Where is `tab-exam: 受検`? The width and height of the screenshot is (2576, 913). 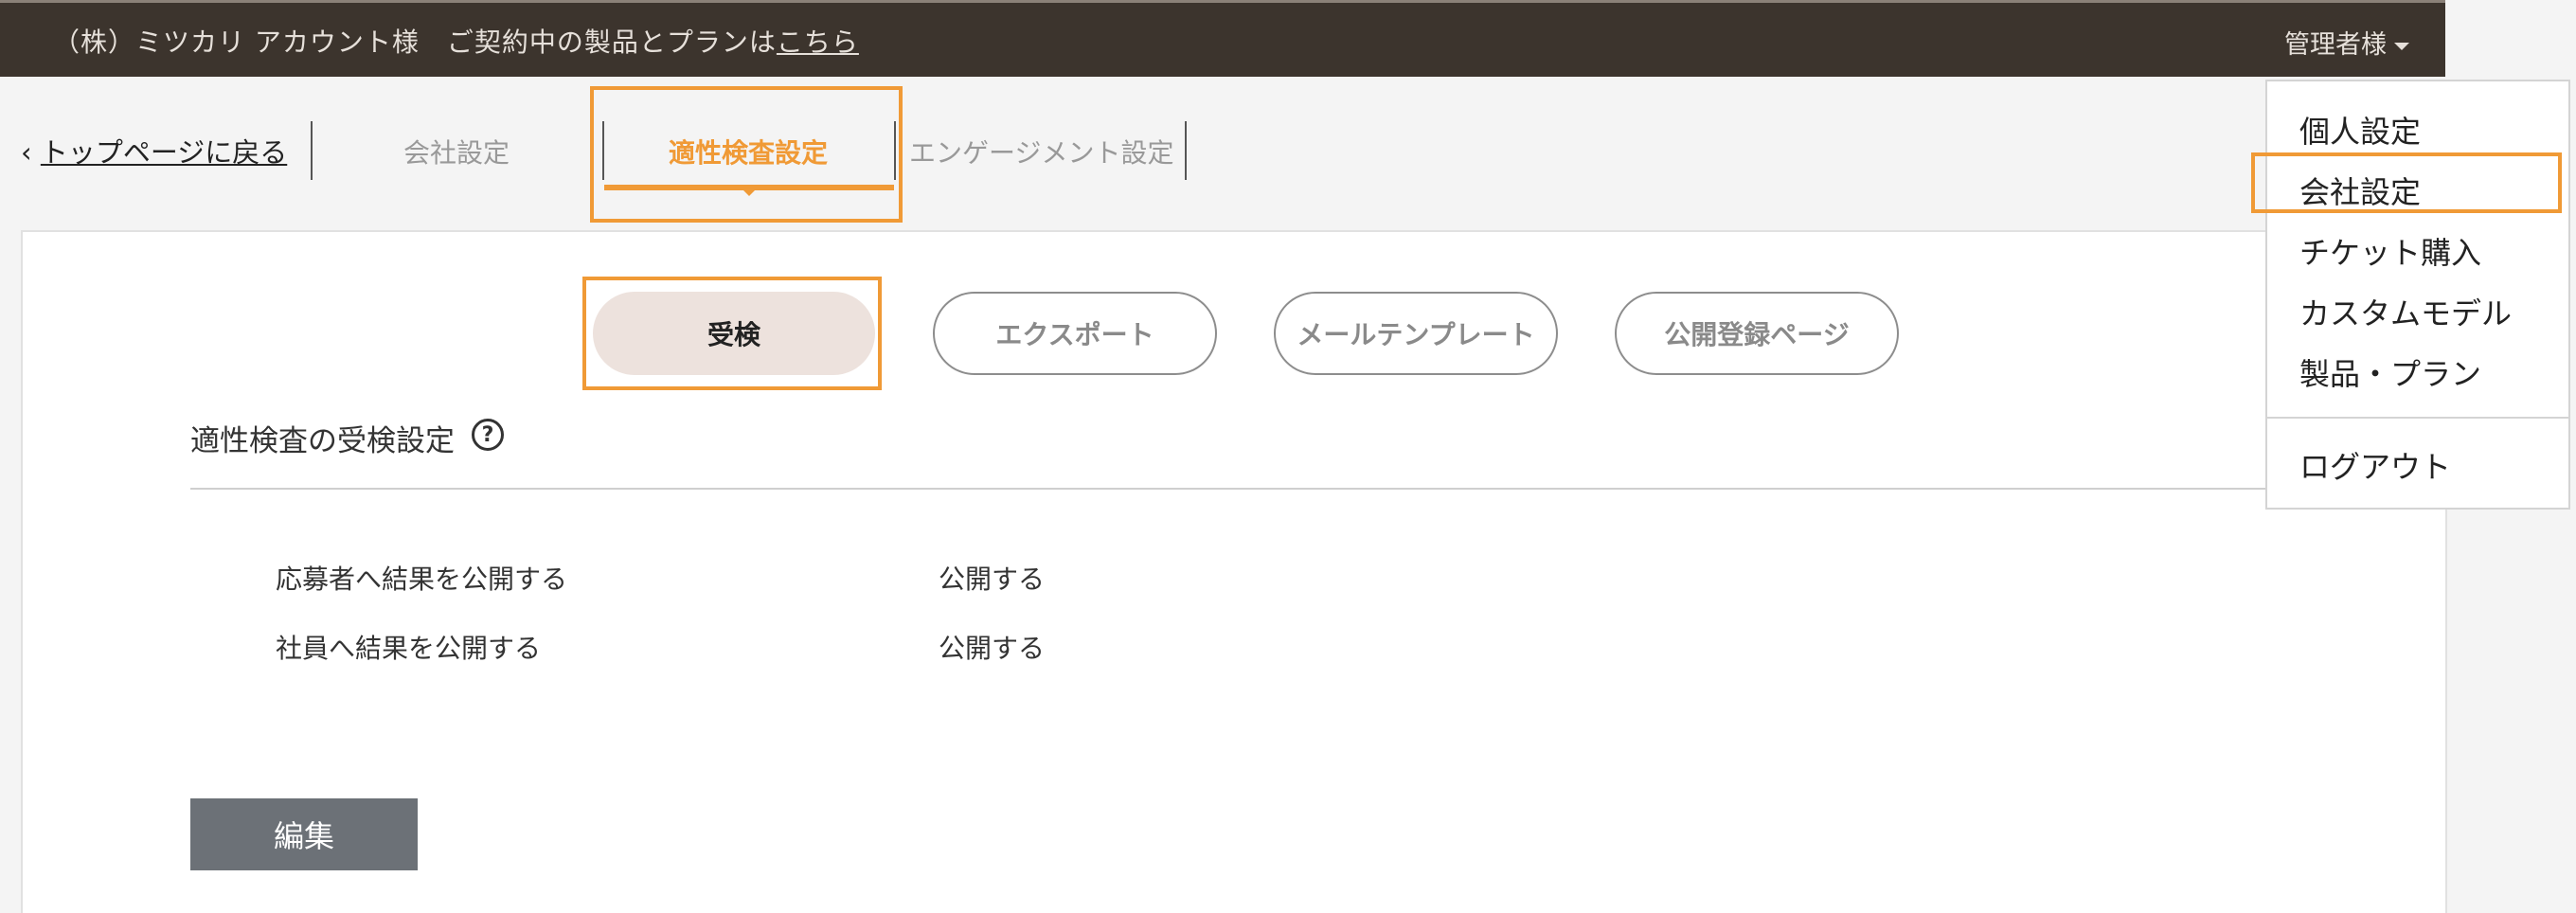 tab-exam: 受検 is located at coordinates (734, 333).